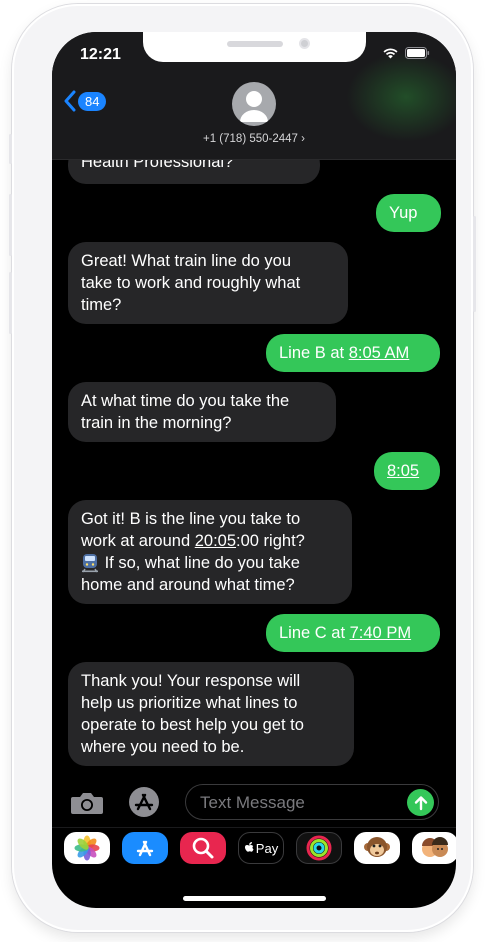 This screenshot has width=485, height=942. Describe the element at coordinates (270, 541) in the screenshot. I see `message-text: :00 right?` at that location.